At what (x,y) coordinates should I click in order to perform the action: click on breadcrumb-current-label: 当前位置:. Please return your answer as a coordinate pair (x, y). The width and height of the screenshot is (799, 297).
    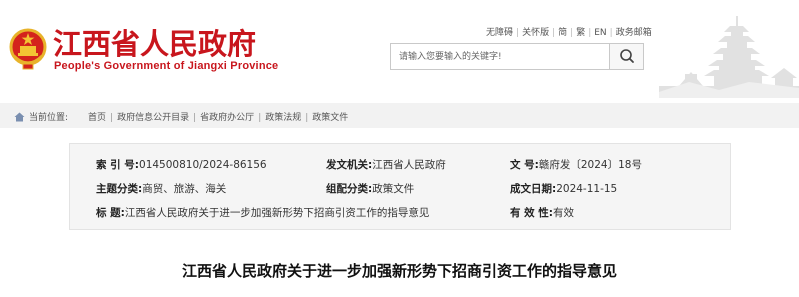
    Looking at the image, I should click on (49, 118).